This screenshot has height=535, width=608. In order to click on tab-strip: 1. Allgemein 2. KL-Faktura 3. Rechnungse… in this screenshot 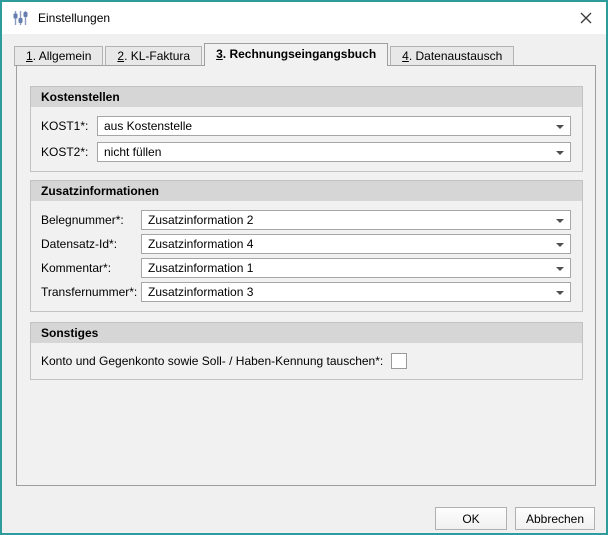, I will do `click(265, 54)`.